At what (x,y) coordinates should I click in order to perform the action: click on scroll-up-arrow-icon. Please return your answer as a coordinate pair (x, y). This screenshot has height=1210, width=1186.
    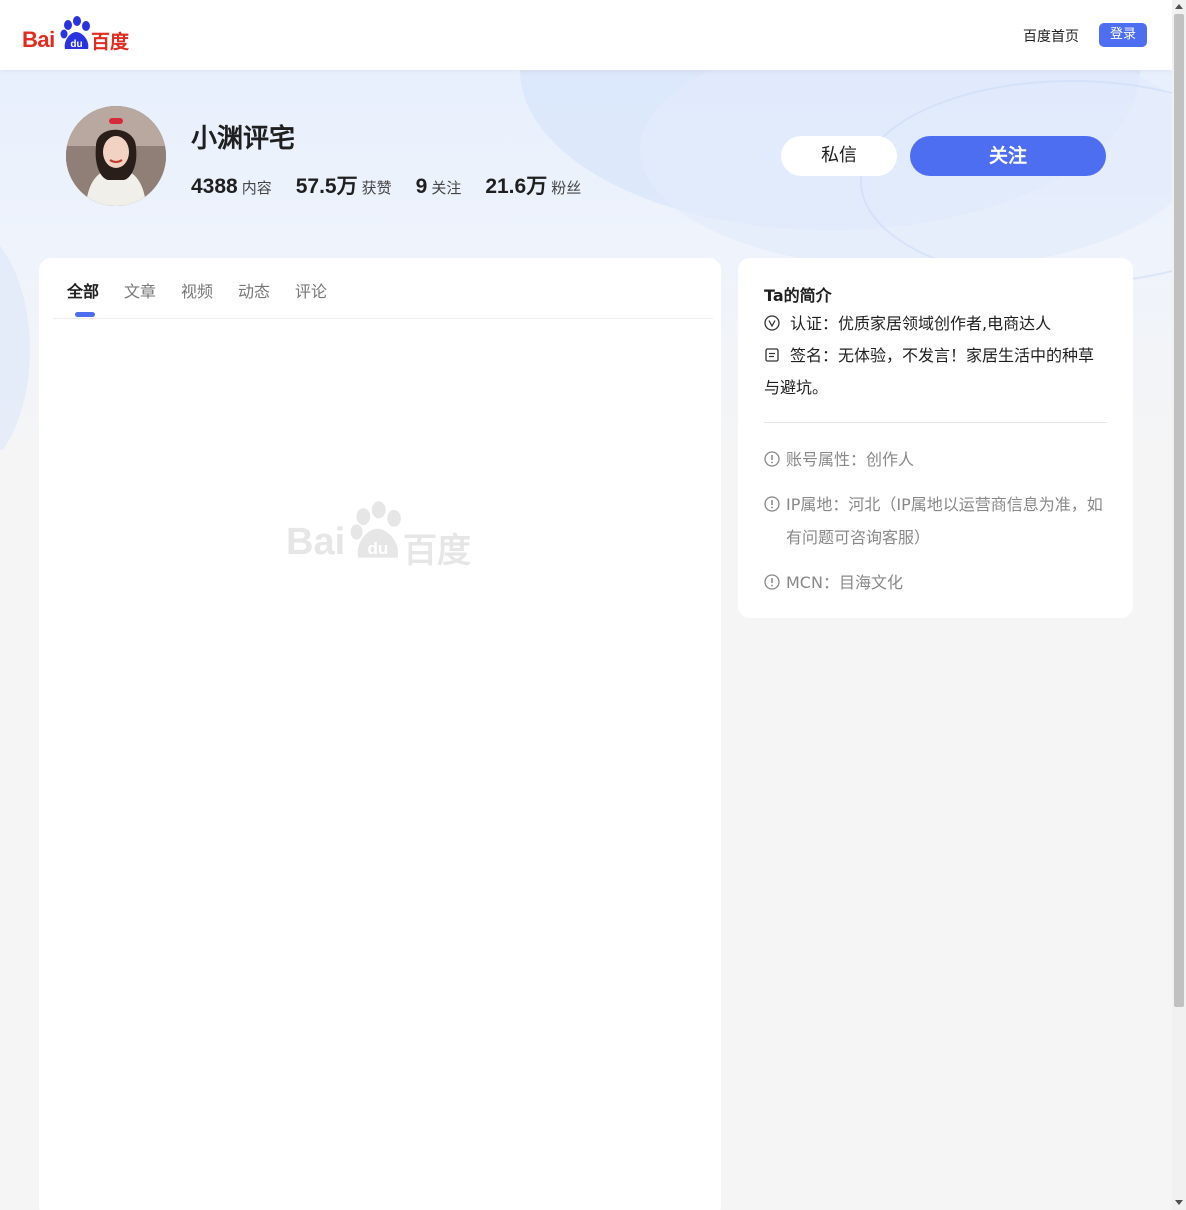
    Looking at the image, I should click on (1179, 6).